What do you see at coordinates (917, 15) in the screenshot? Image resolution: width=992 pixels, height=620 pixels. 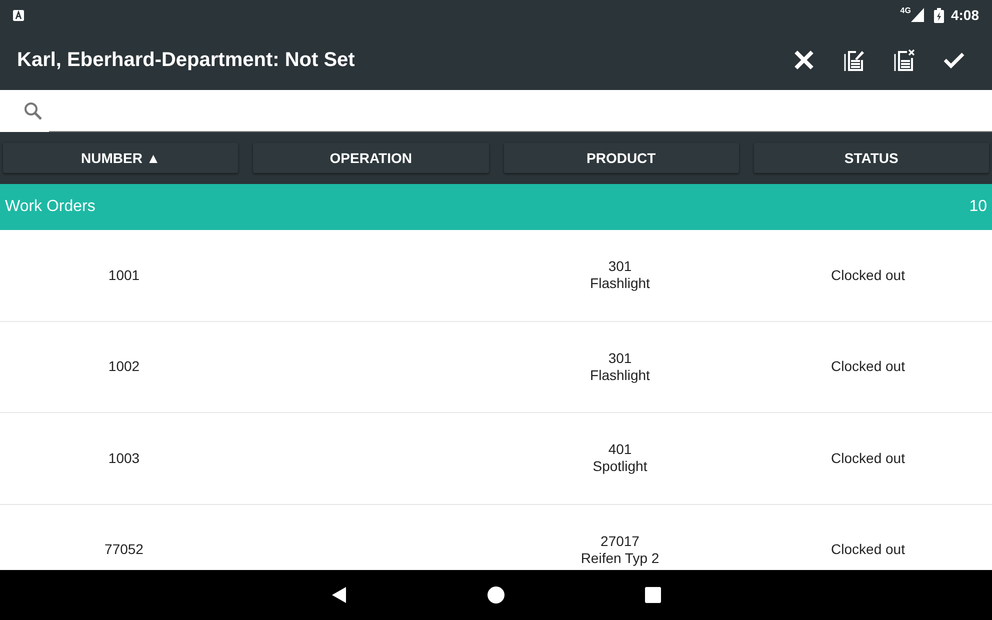 I see `signal-icon` at bounding box center [917, 15].